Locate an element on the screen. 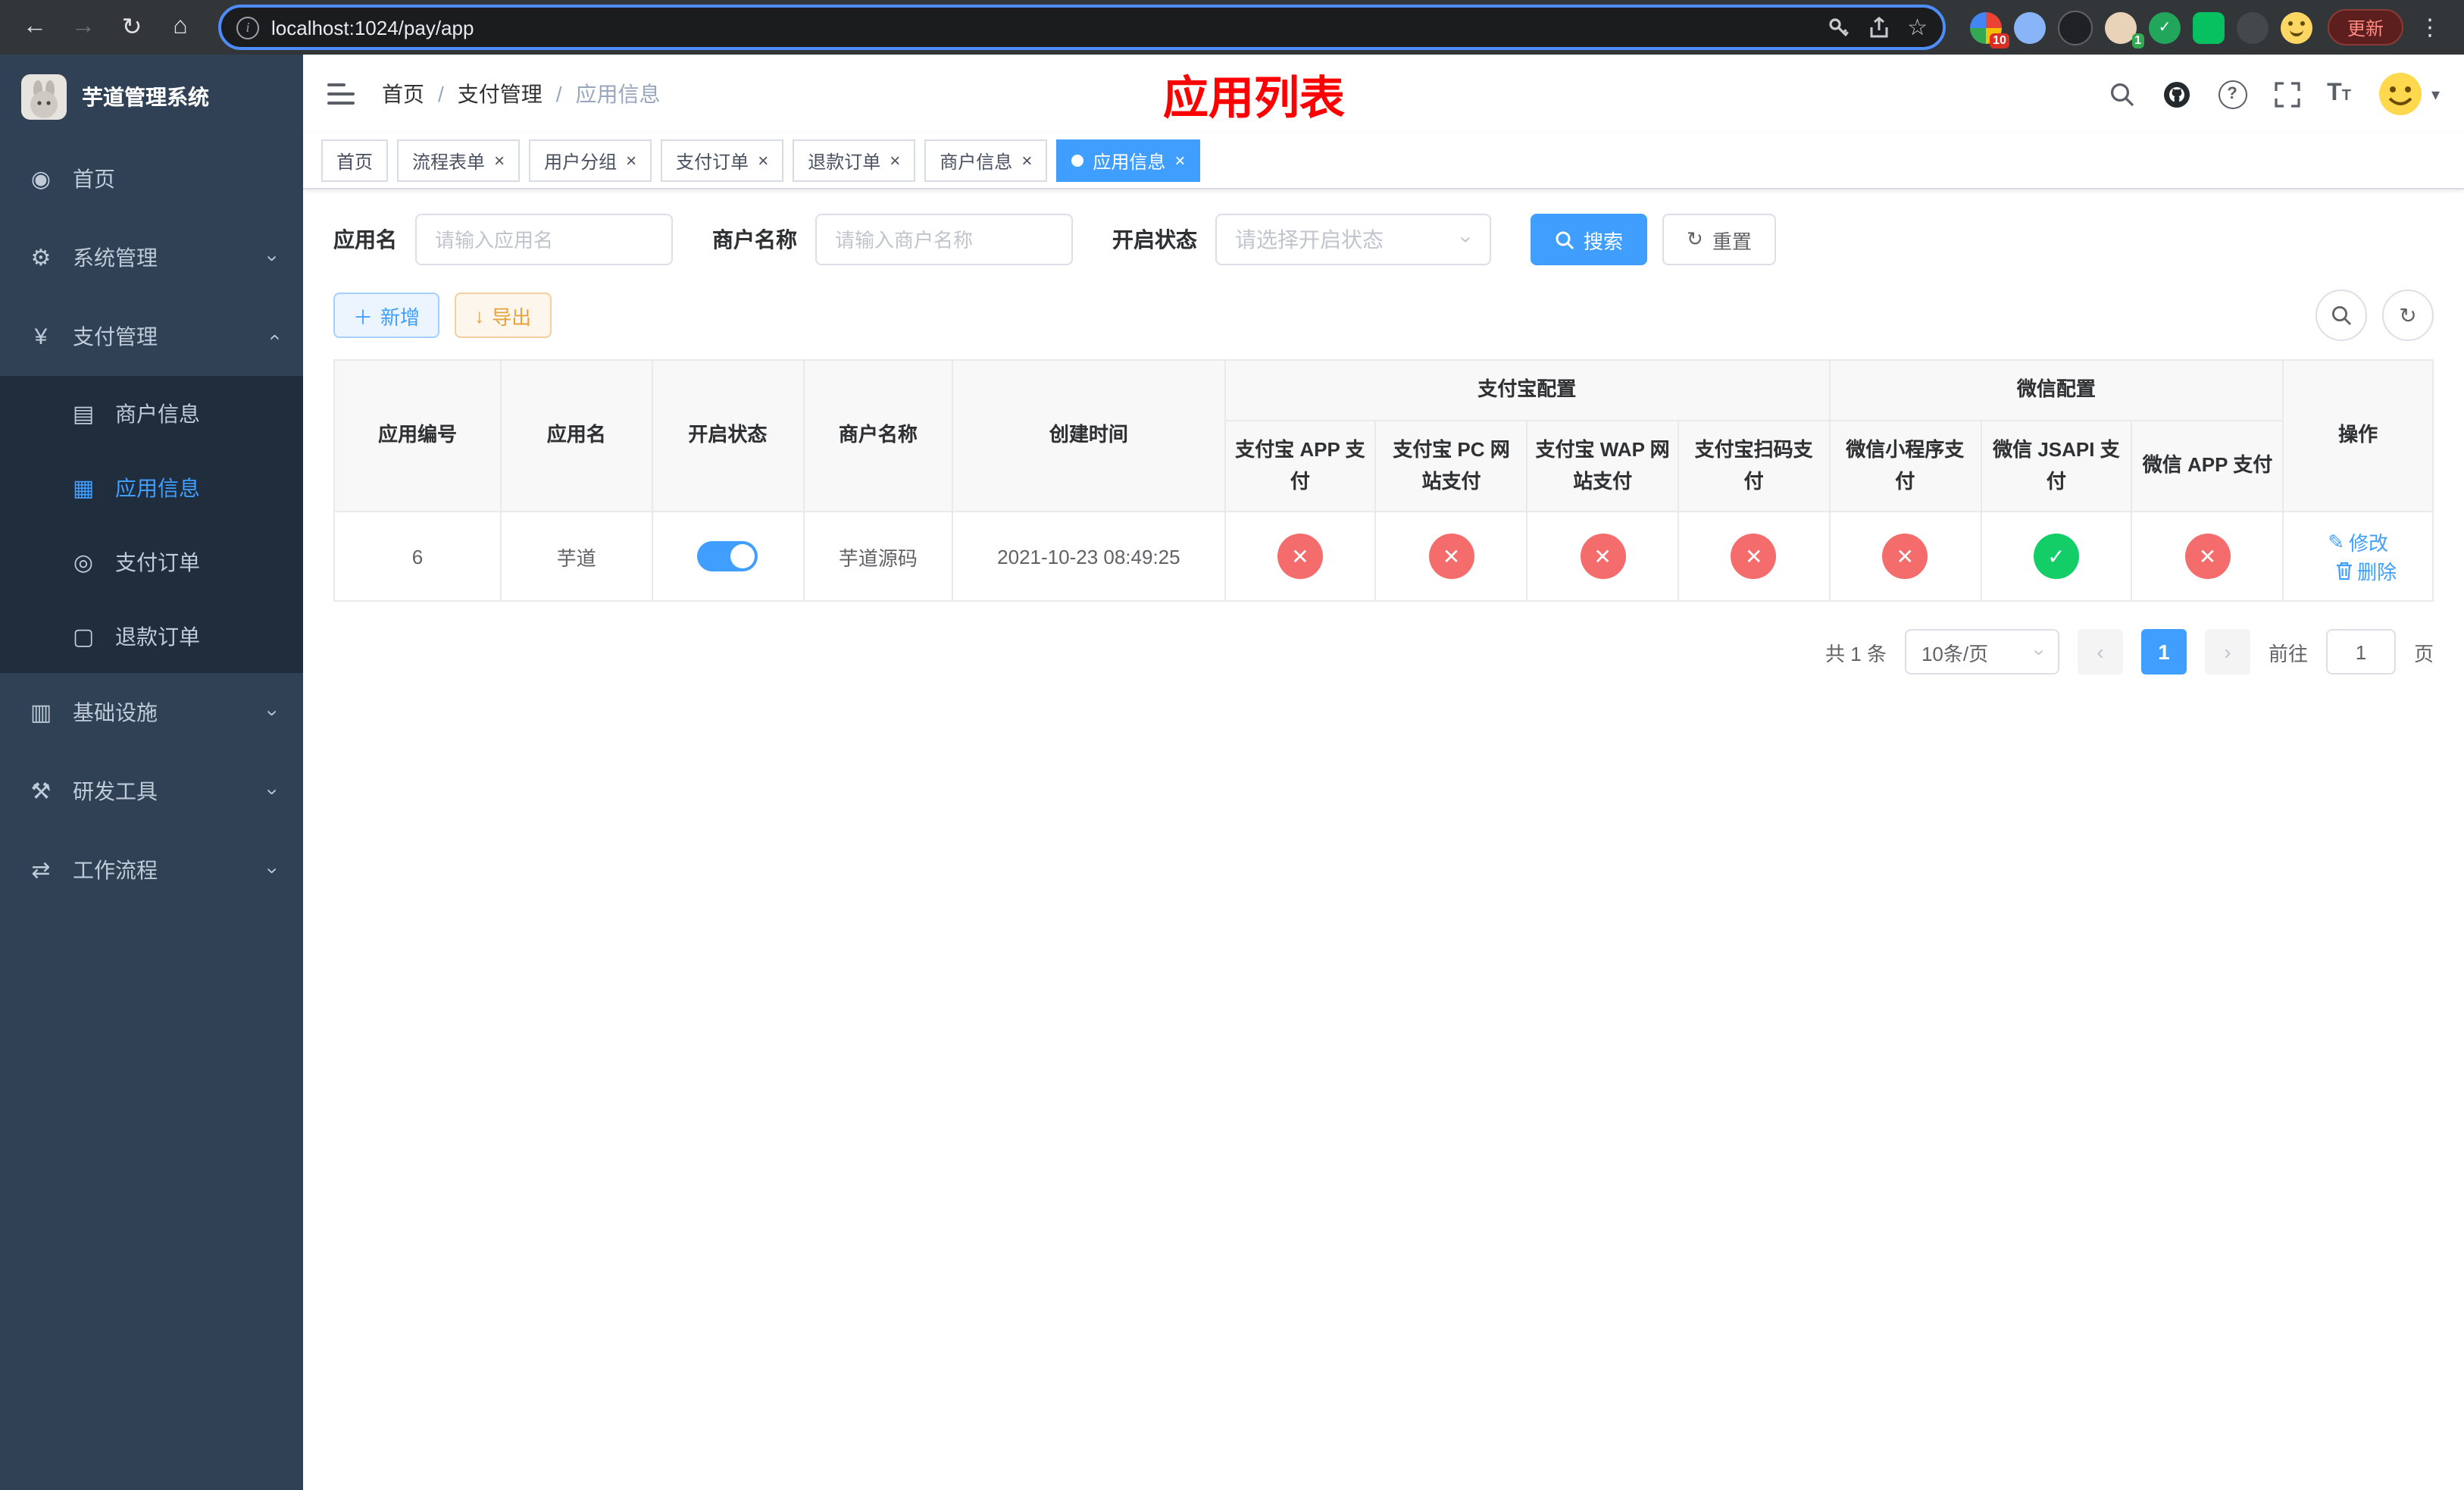 Image resolution: width=2464 pixels, height=1490 pixels. browser-reload-button: ↻ is located at coordinates (132, 28).